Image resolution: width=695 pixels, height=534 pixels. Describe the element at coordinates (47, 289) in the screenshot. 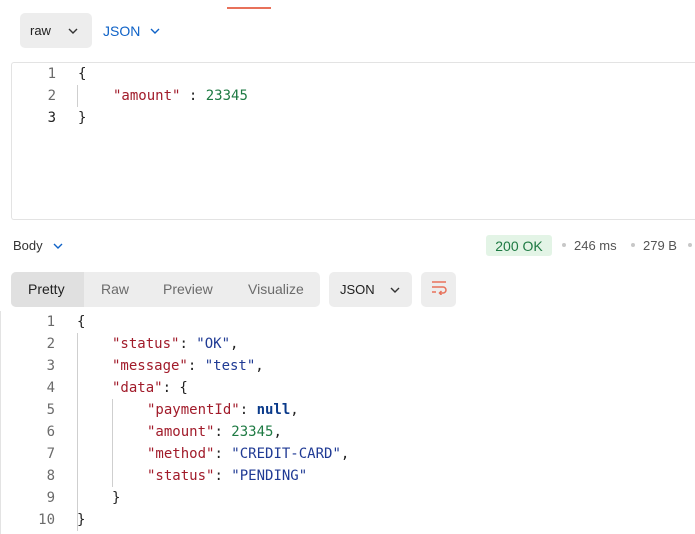

I see `tab-pretty: Pretty` at that location.